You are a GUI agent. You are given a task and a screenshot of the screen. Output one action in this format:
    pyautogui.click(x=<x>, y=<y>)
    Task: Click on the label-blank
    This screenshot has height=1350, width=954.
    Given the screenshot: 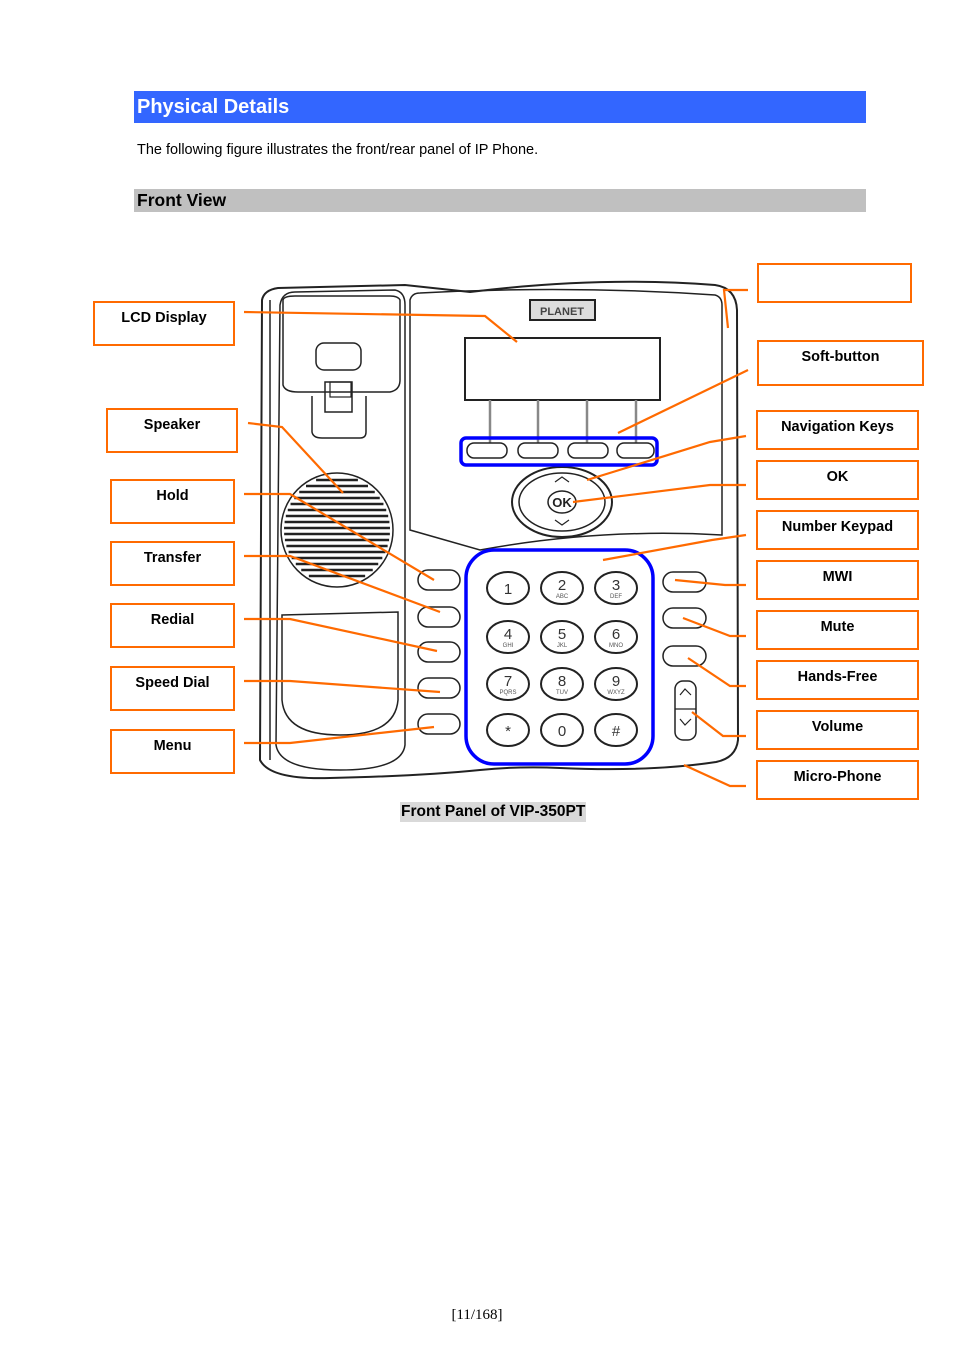 What is the action you would take?
    pyautogui.click(x=834, y=283)
    